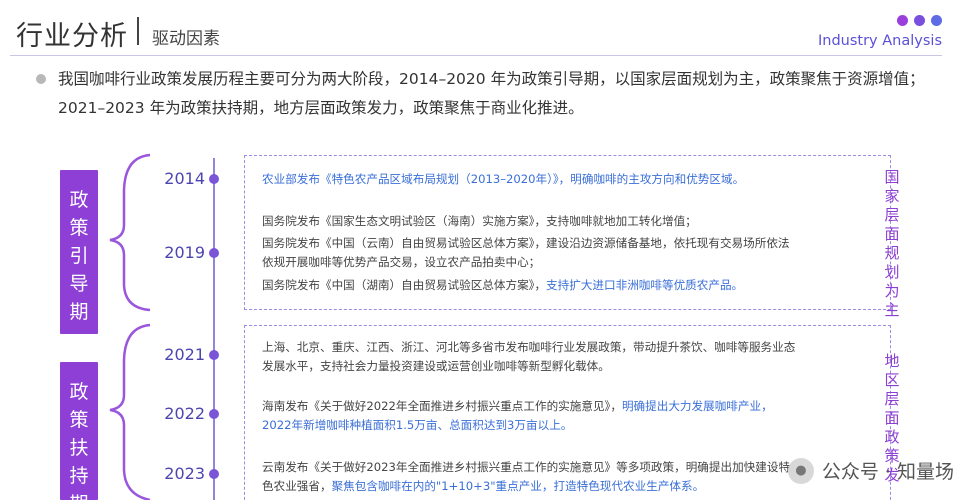 The image size is (964, 500). What do you see at coordinates (800, 470) in the screenshot?
I see `wechat-icon: ●` at bounding box center [800, 470].